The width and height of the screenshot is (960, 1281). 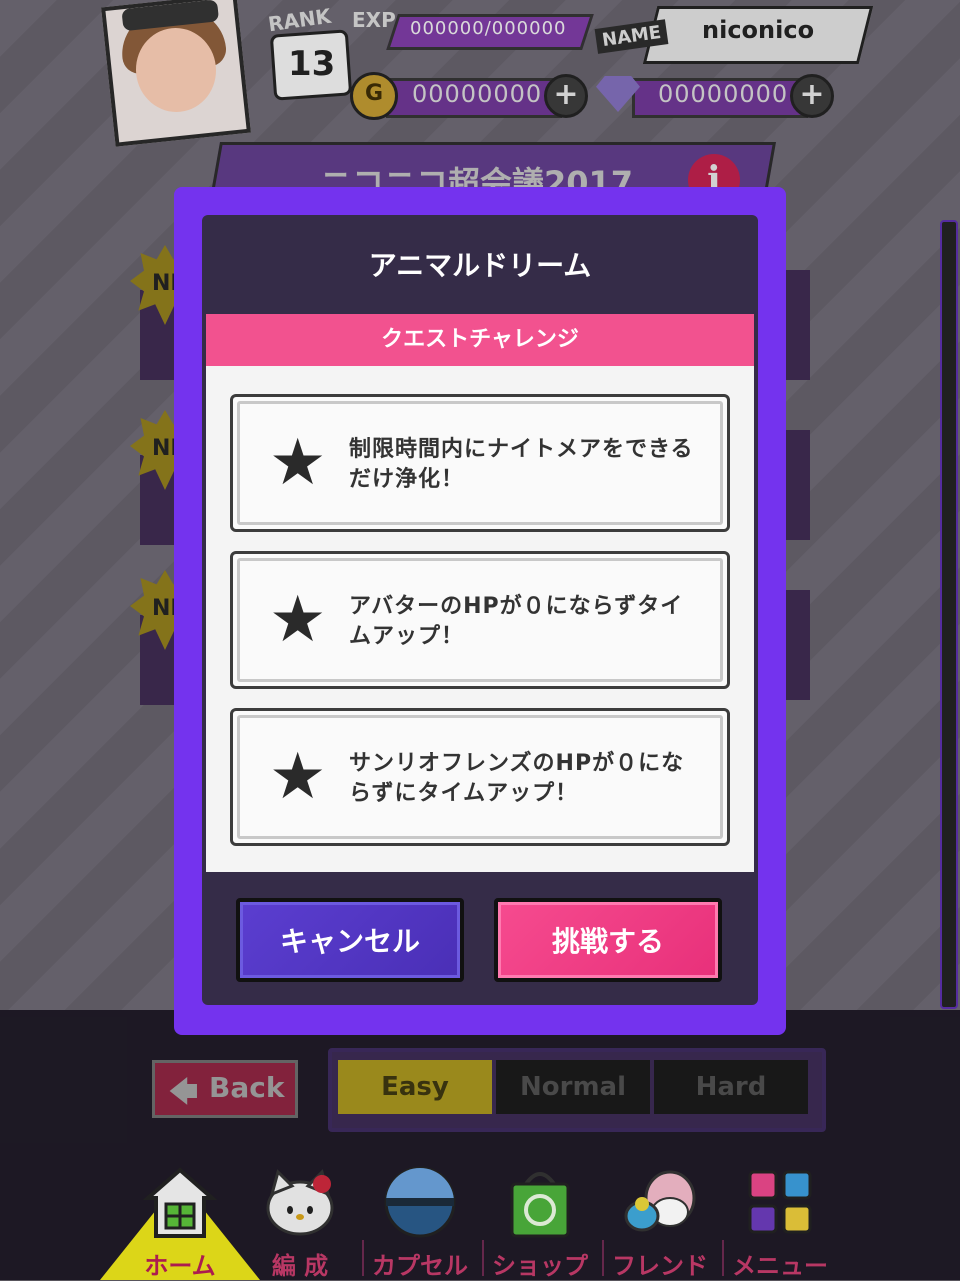 I want to click on challenge-text: サンリオフレンズのHPが０にならずにタイムアップ！, so click(x=517, y=778).